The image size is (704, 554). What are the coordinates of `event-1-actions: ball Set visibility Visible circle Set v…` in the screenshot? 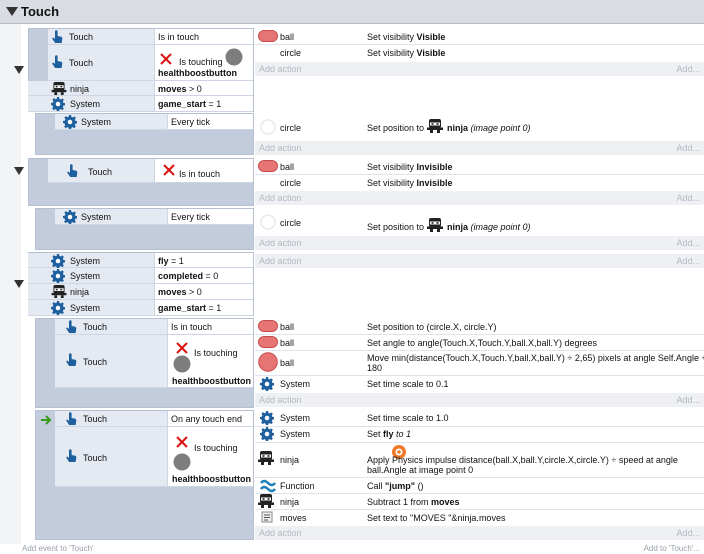 It's located at (479, 52).